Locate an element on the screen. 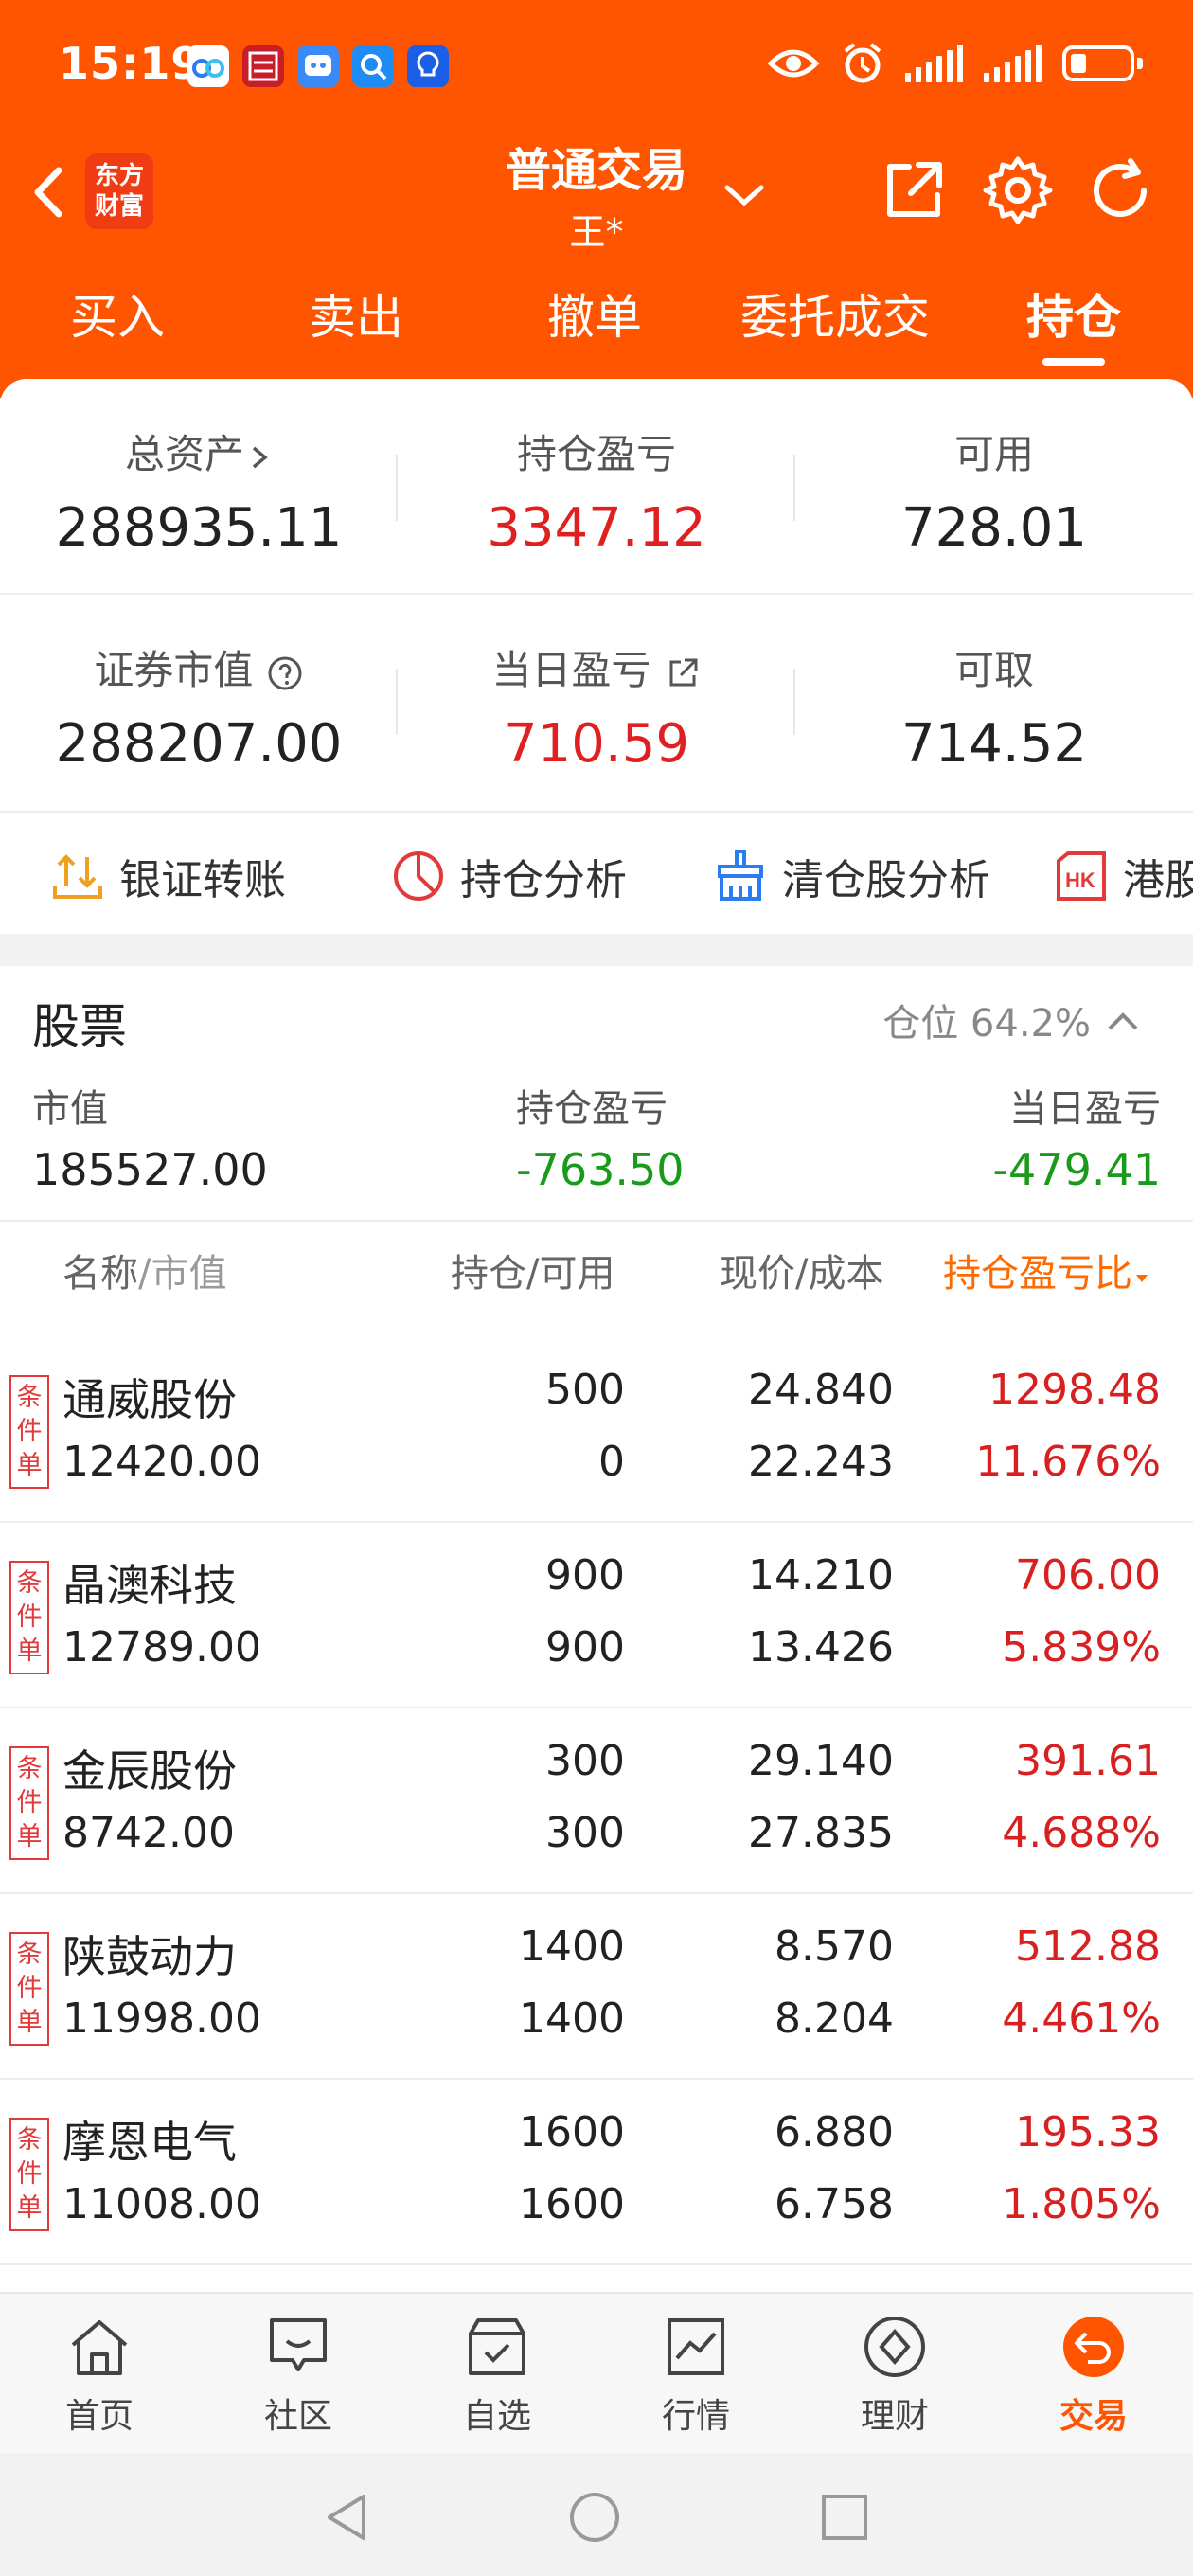 The width and height of the screenshot is (1193, 2576). chat-robot-icon is located at coordinates (318, 66).